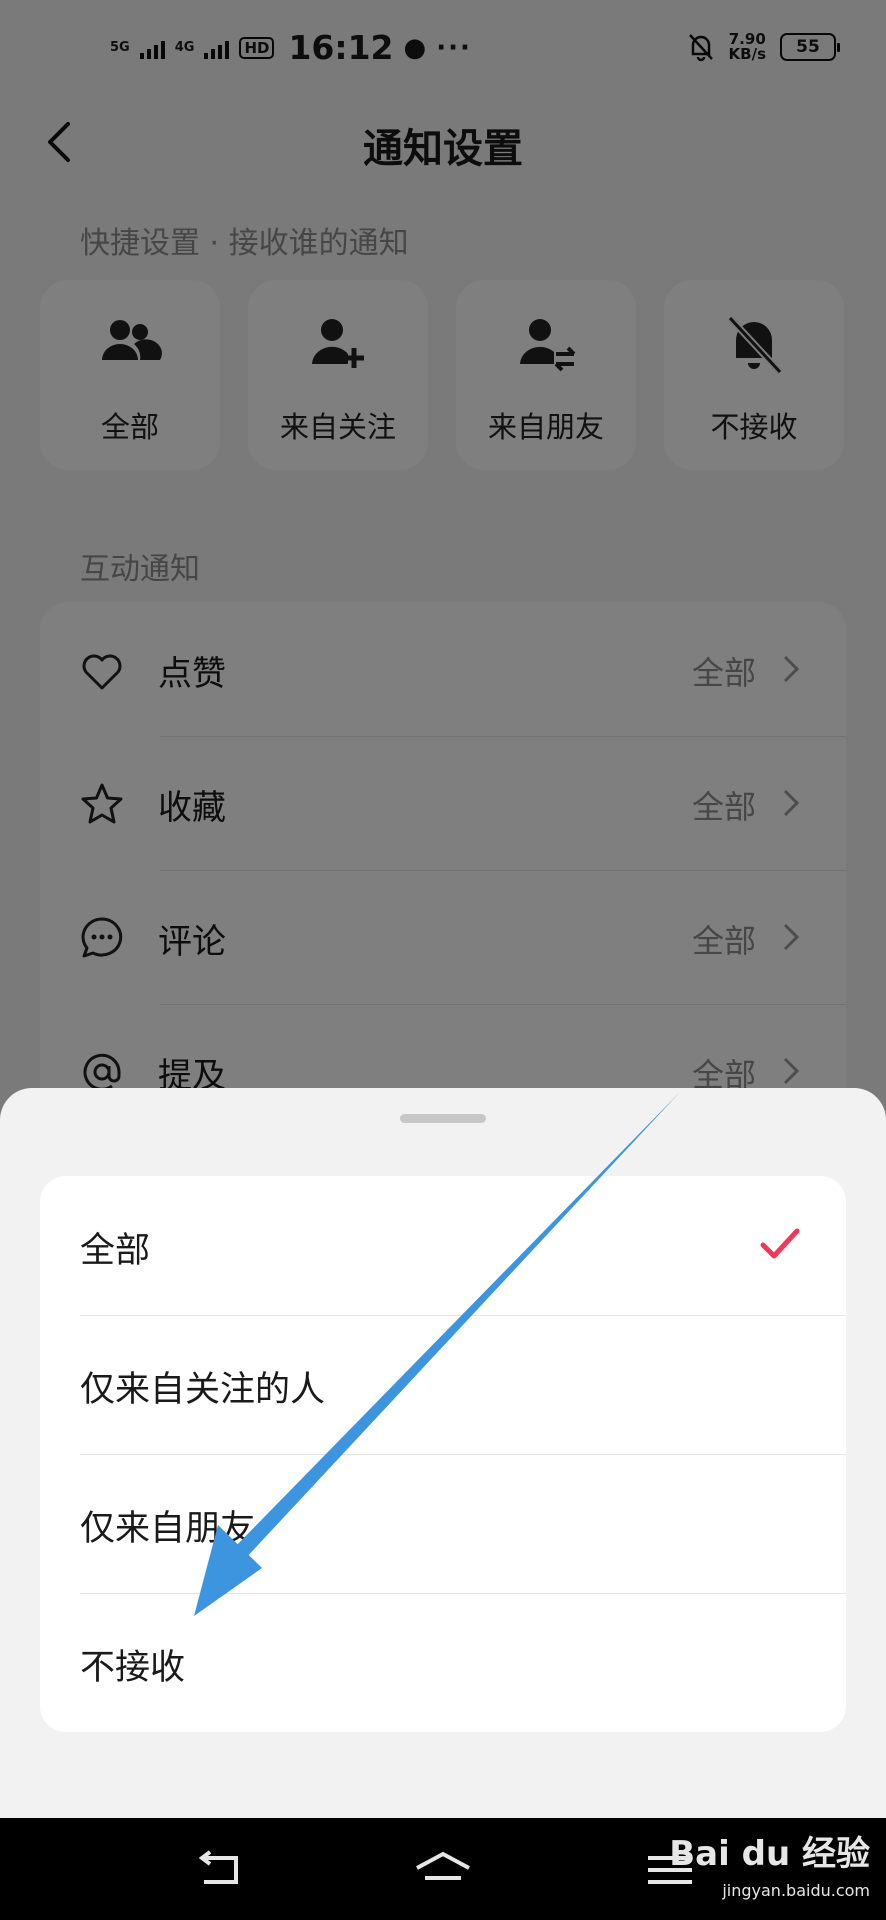 Image resolution: width=886 pixels, height=1920 pixels. I want to click on check-icon, so click(780, 1243).